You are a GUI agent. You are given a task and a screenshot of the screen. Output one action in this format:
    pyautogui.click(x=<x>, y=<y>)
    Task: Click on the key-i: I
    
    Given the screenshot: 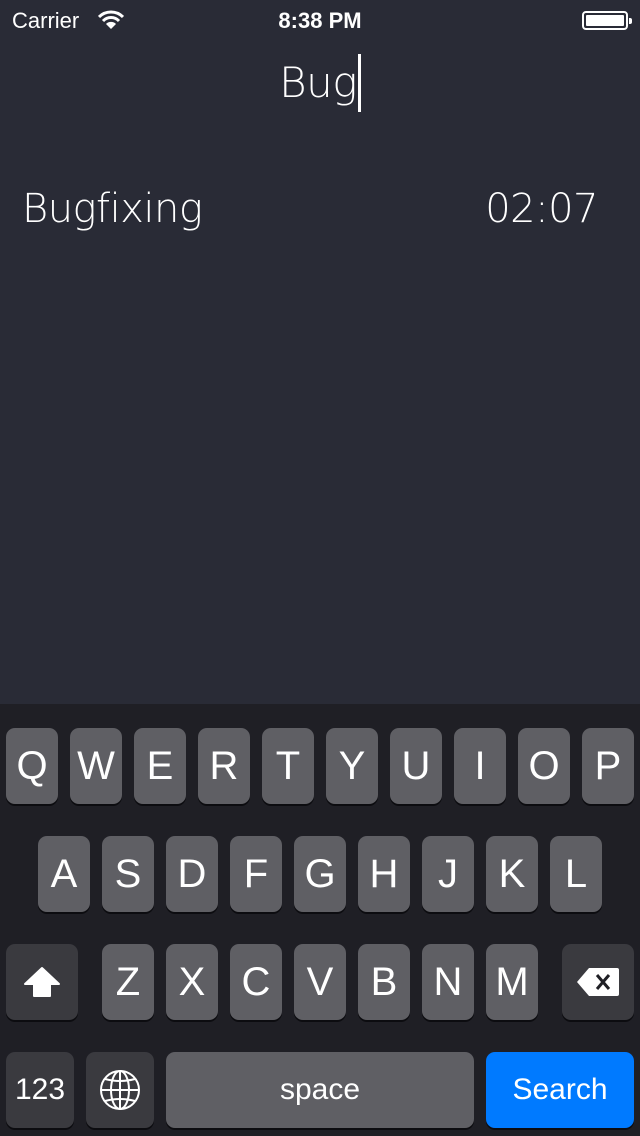 What is the action you would take?
    pyautogui.click(x=480, y=766)
    